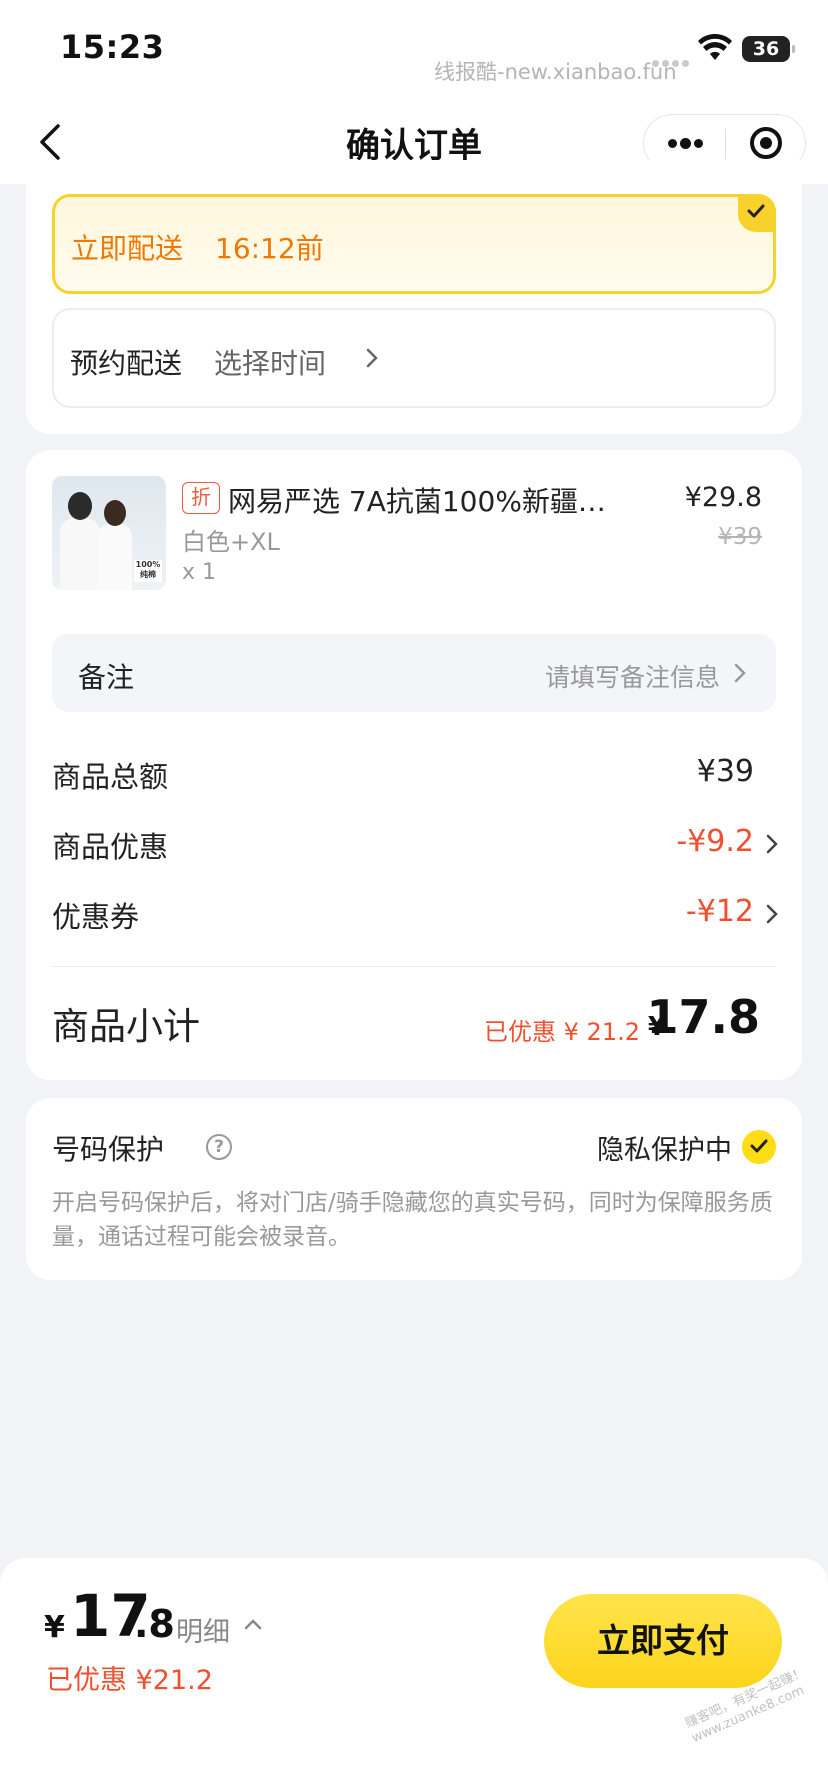 This screenshot has width=828, height=1792. Describe the element at coordinates (129, 1680) in the screenshot. I see `total-saved: 已优惠 ¥21.2` at that location.